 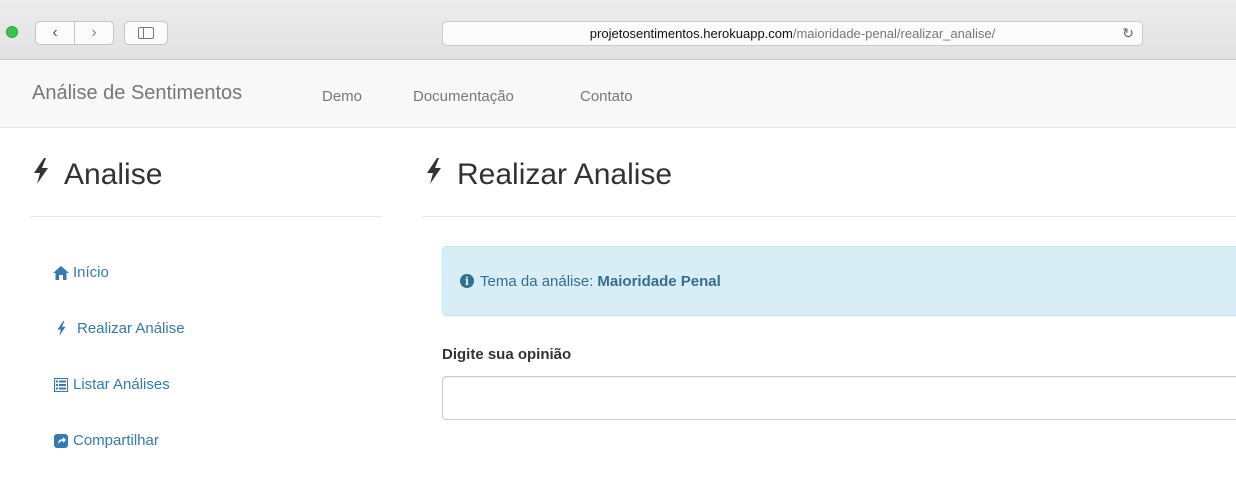 I want to click on sidebar-title-text: Analise, so click(x=113, y=174).